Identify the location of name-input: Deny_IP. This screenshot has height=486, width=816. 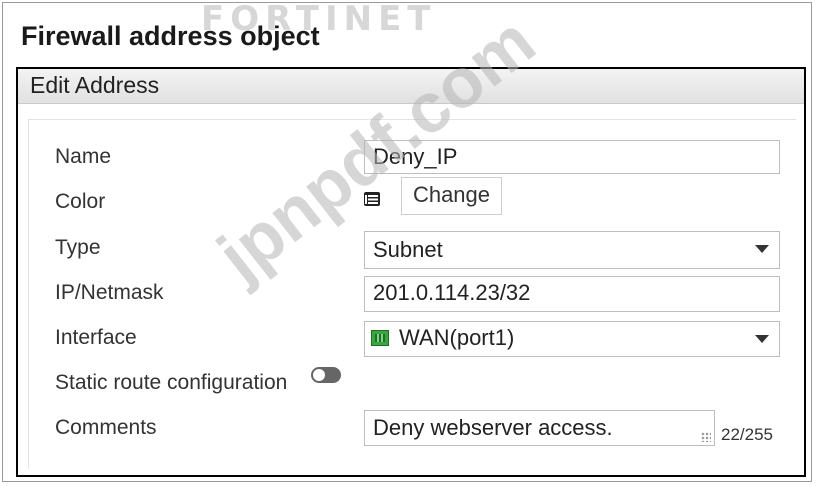
(572, 157).